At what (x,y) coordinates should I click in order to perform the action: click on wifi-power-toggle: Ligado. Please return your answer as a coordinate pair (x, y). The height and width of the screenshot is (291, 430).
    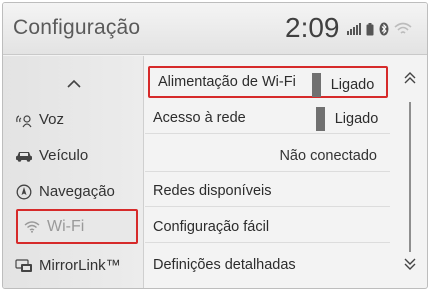
    Looking at the image, I should click on (348, 85).